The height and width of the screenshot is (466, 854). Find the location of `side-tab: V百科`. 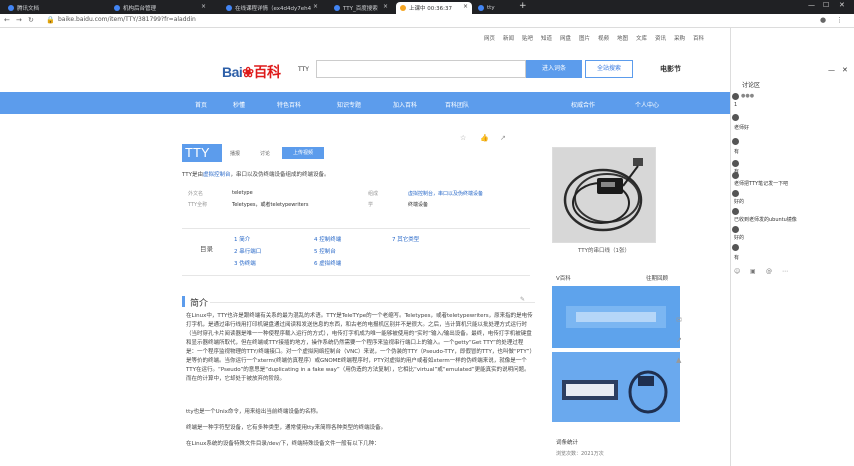

side-tab: V百科 is located at coordinates (563, 278).